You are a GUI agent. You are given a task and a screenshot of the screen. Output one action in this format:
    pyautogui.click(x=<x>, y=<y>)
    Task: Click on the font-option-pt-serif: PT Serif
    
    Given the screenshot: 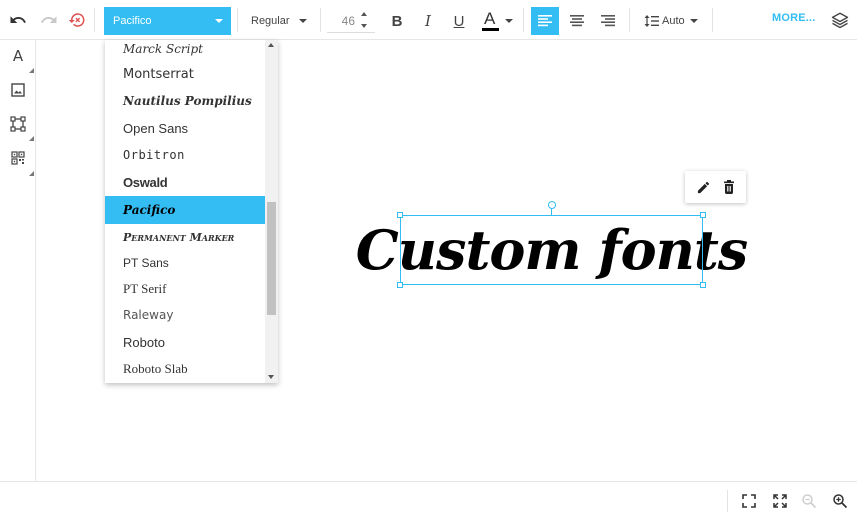 What is the action you would take?
    pyautogui.click(x=185, y=289)
    